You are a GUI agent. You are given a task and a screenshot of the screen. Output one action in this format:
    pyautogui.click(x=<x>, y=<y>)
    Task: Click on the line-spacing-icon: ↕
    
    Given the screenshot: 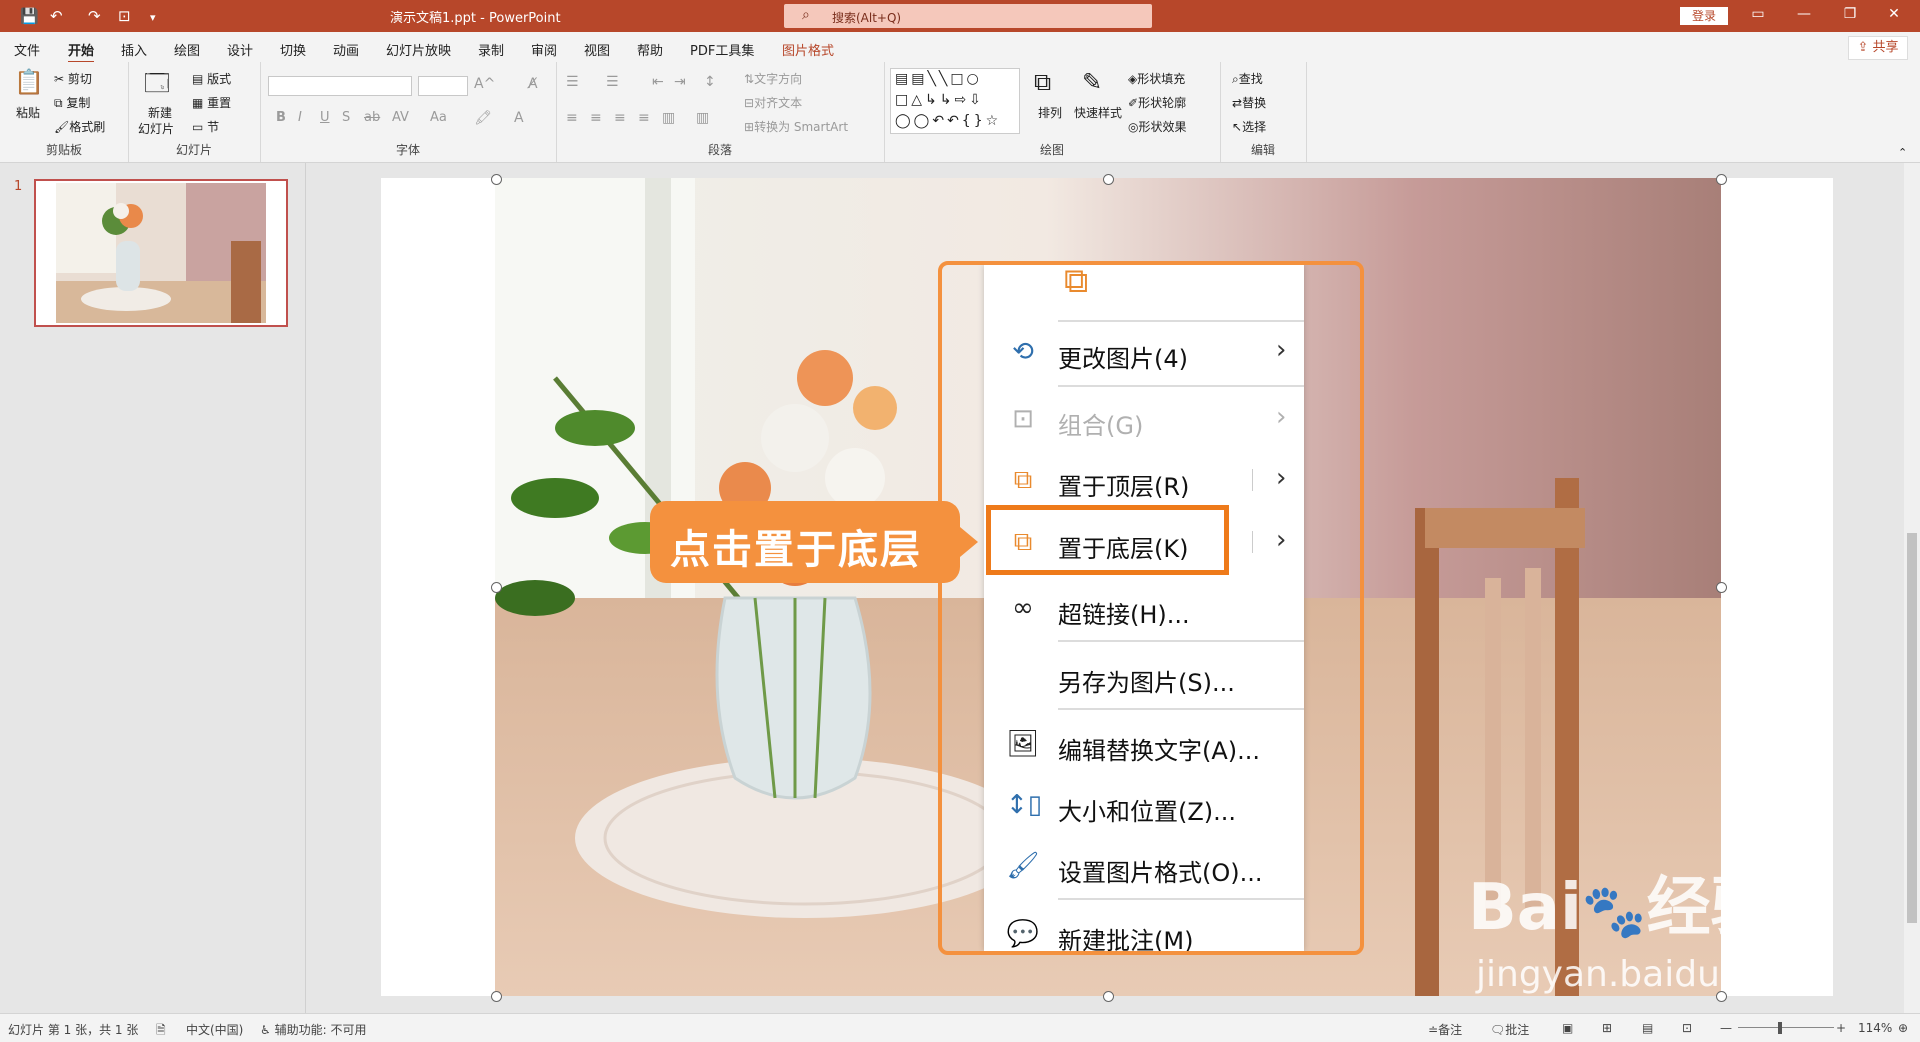 What is the action you would take?
    pyautogui.click(x=710, y=82)
    